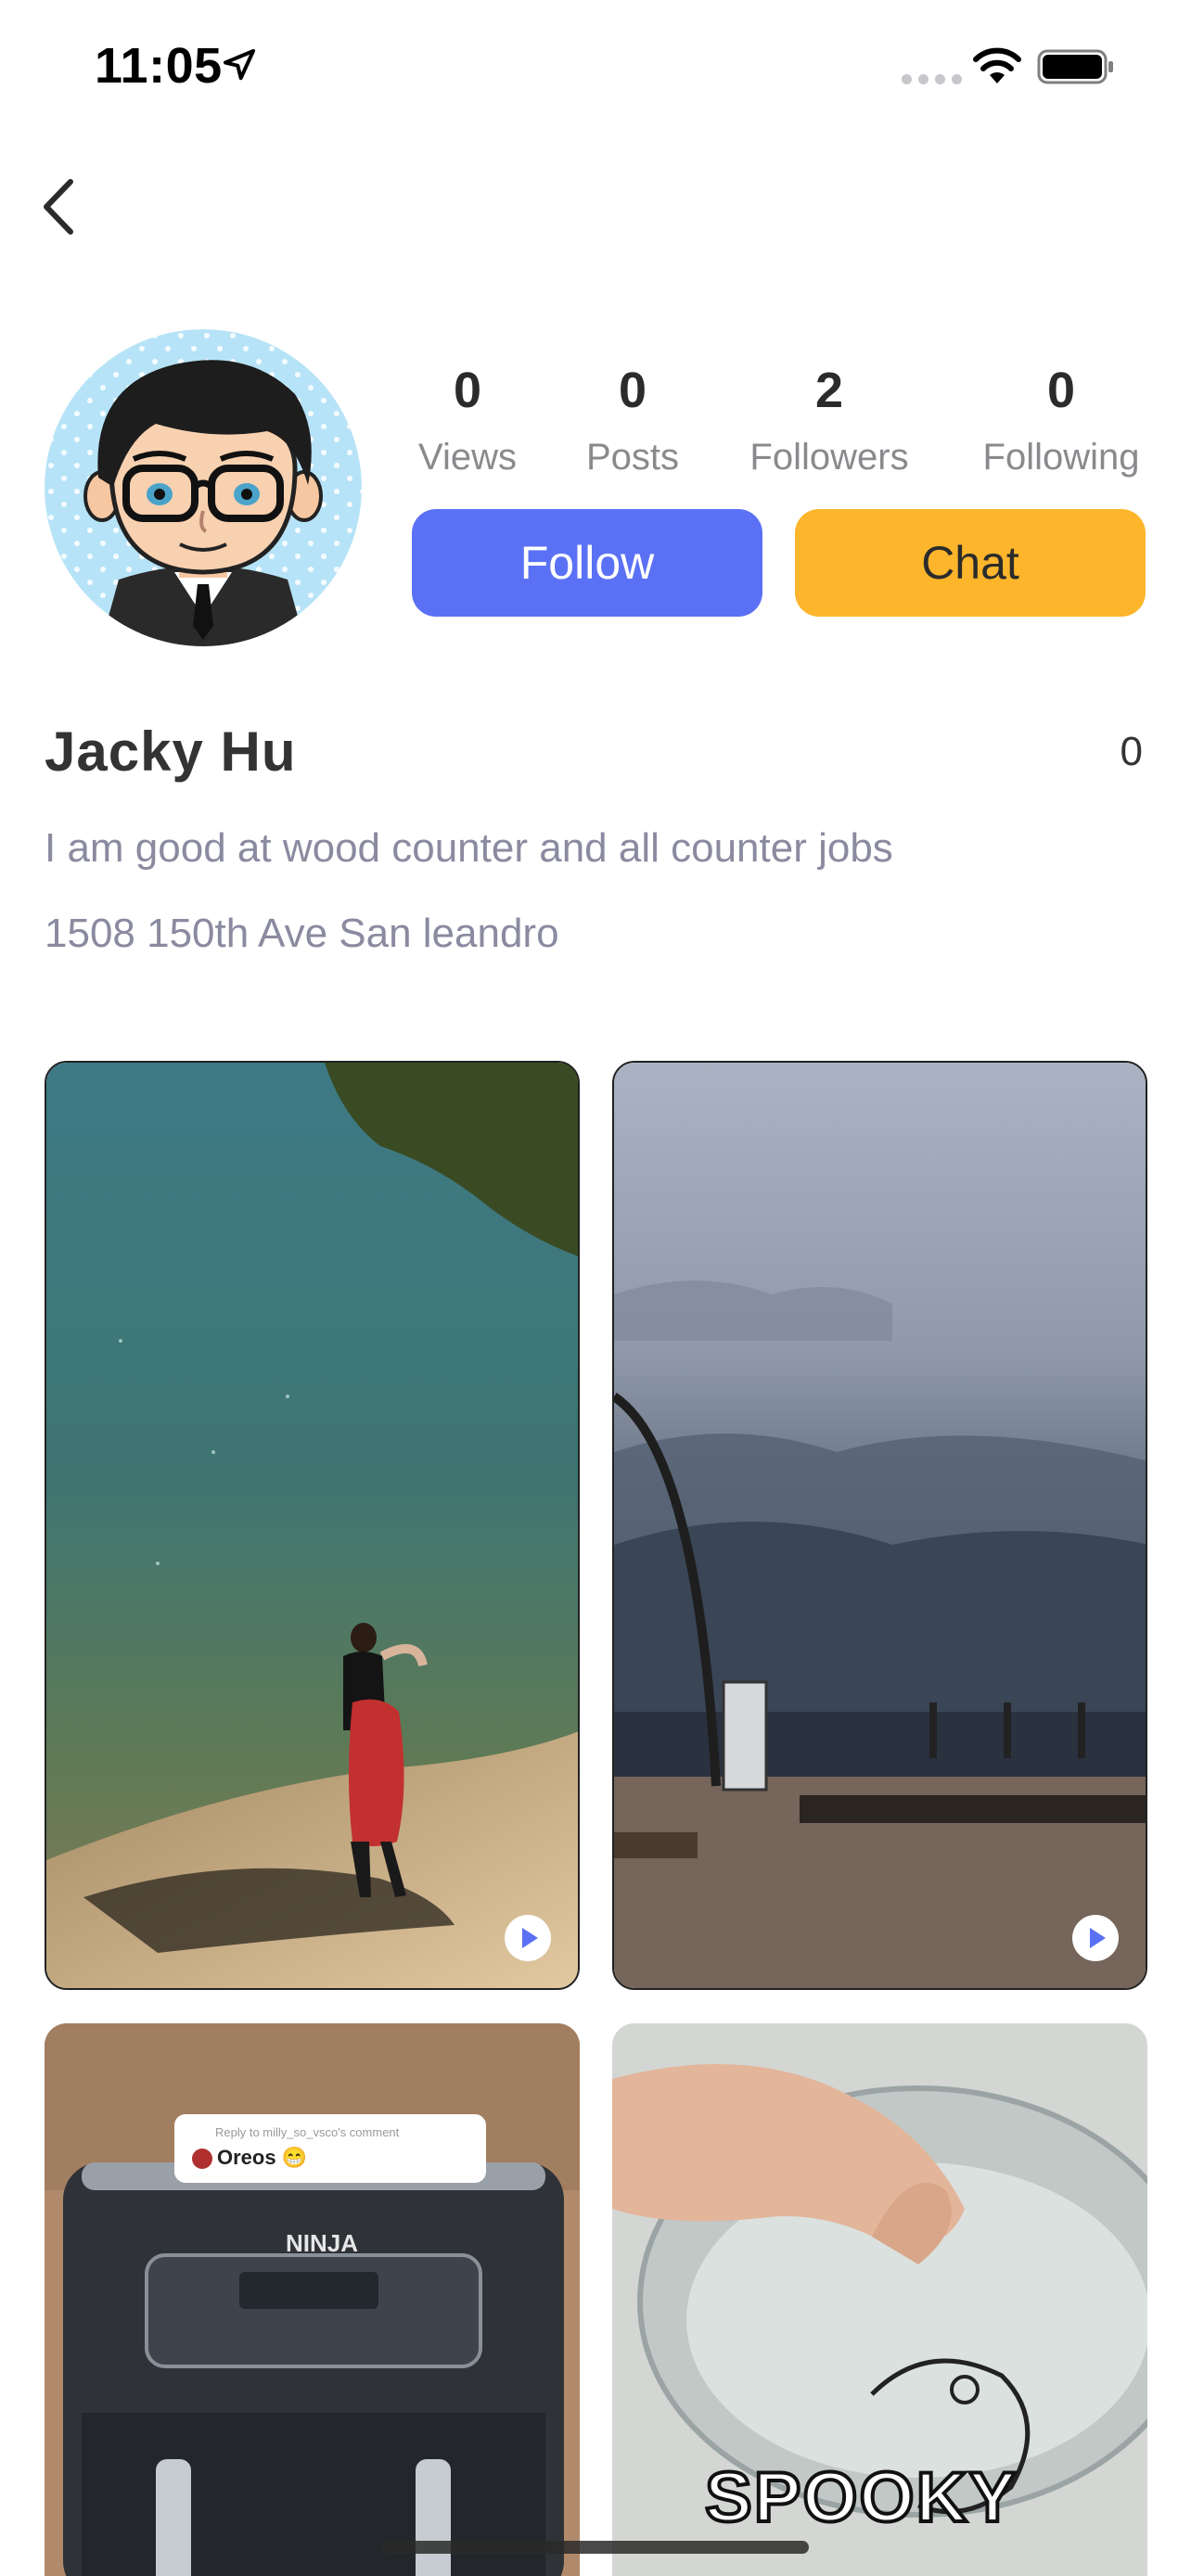 The height and width of the screenshot is (2576, 1191). I want to click on home-indicator, so click(595, 2547).